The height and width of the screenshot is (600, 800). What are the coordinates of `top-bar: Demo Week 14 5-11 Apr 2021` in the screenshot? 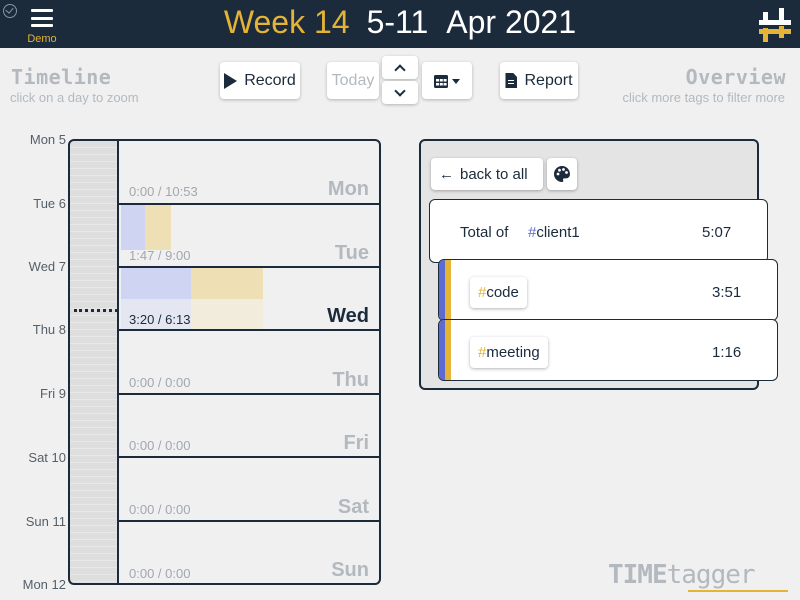 It's located at (400, 24).